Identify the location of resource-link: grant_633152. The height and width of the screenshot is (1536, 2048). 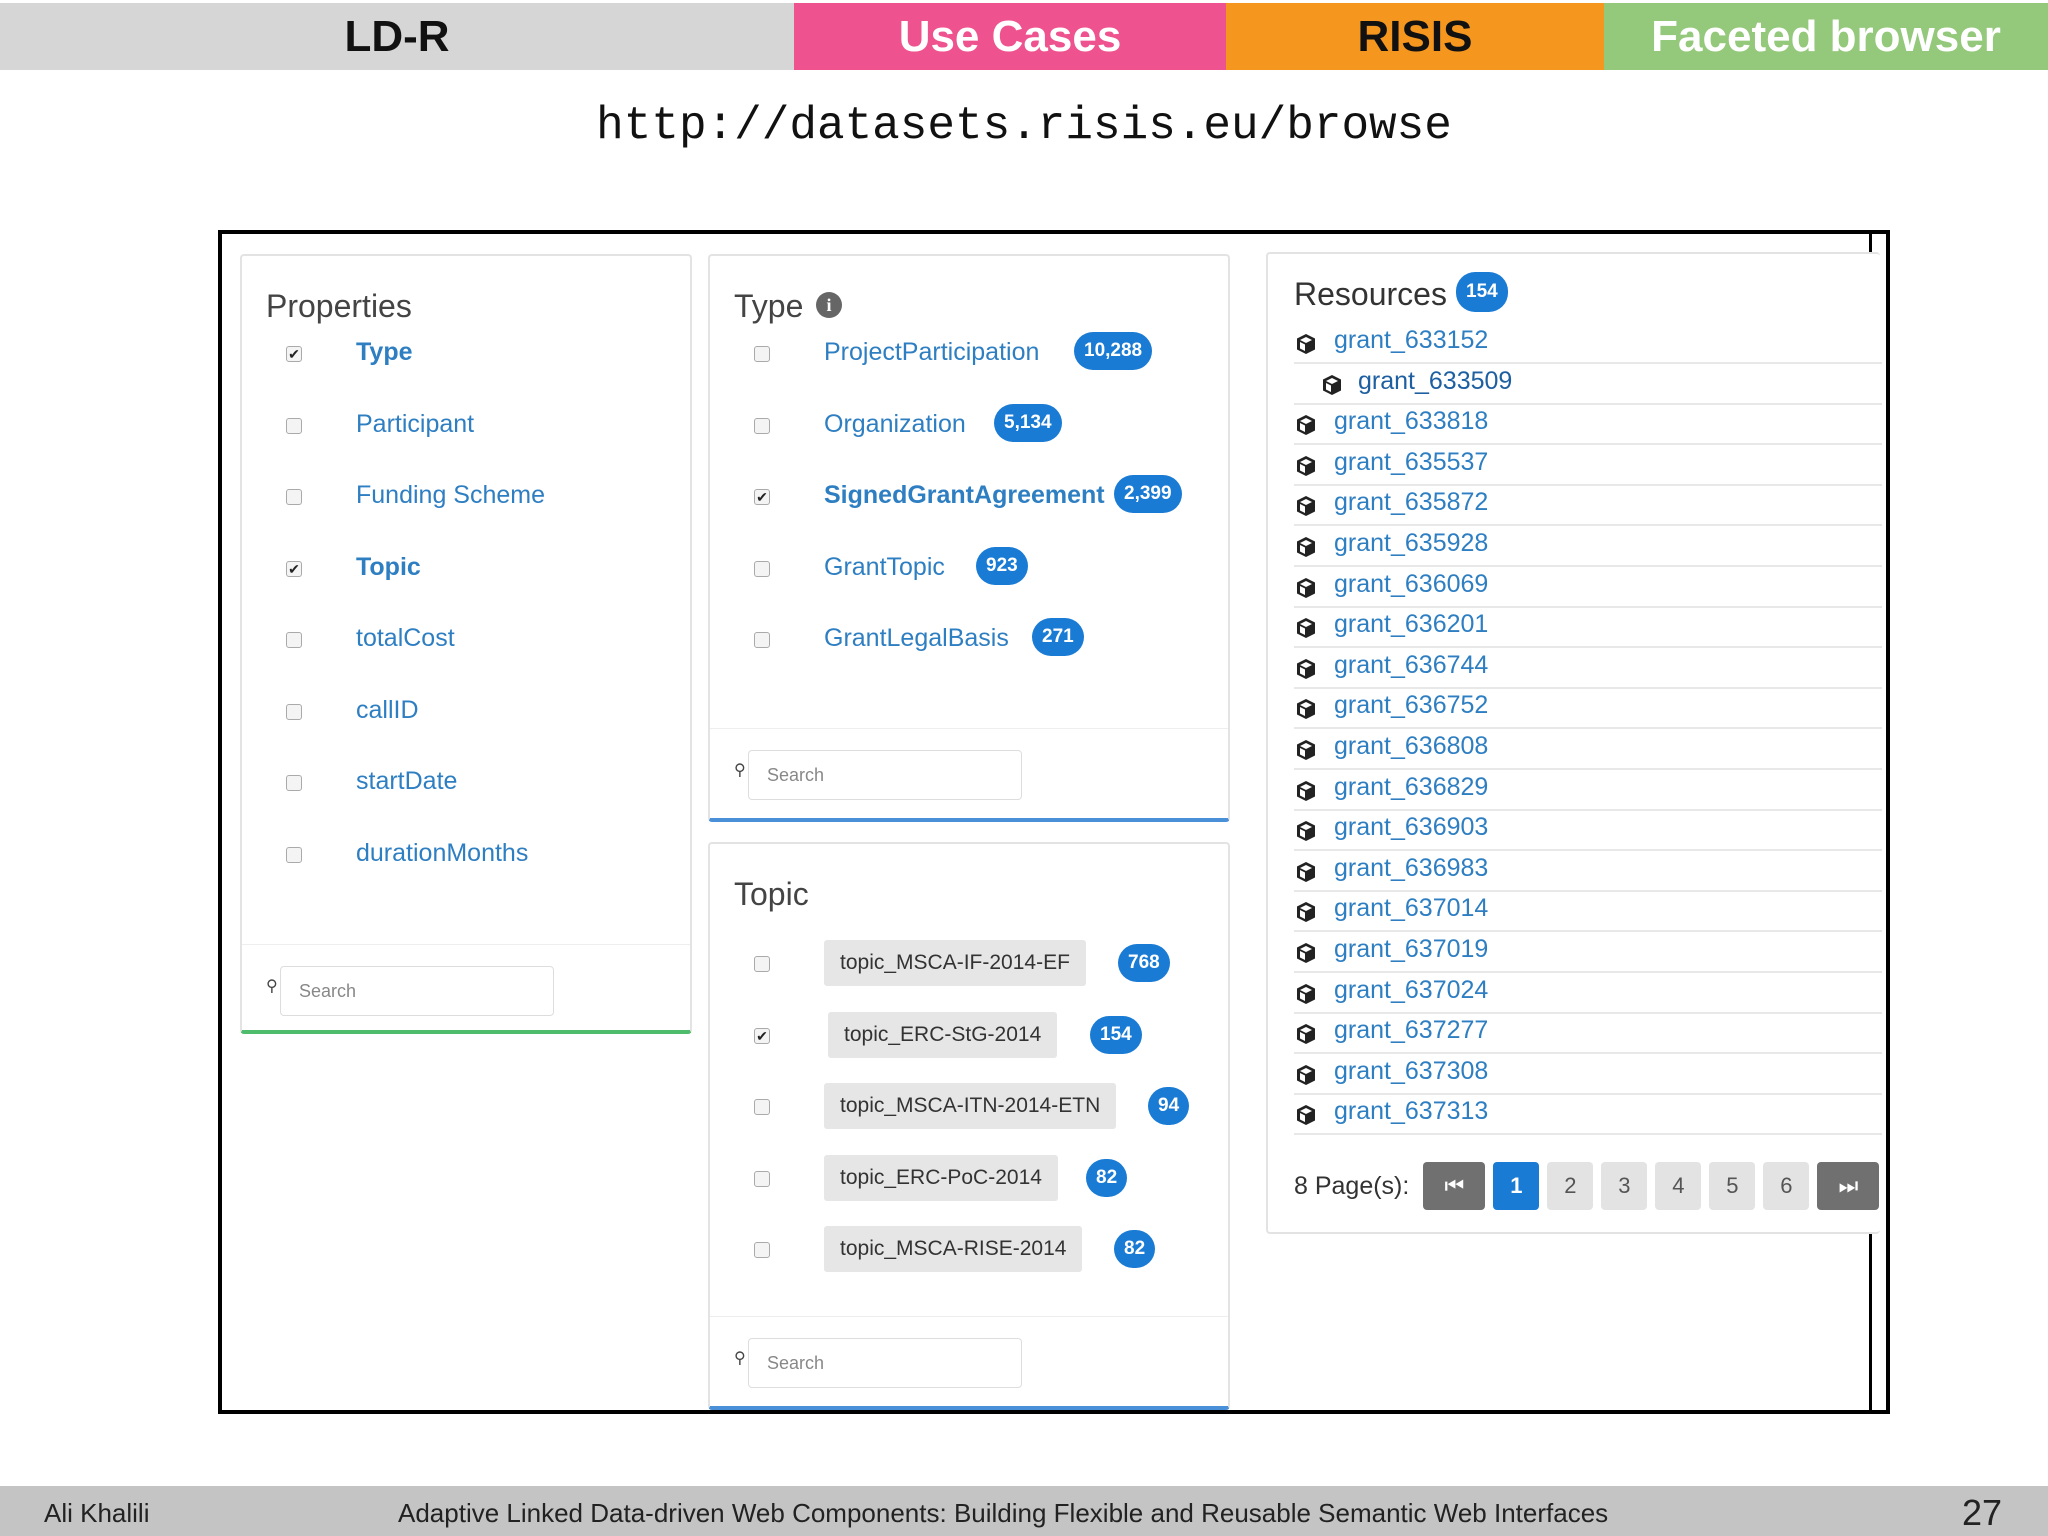
(1411, 340).